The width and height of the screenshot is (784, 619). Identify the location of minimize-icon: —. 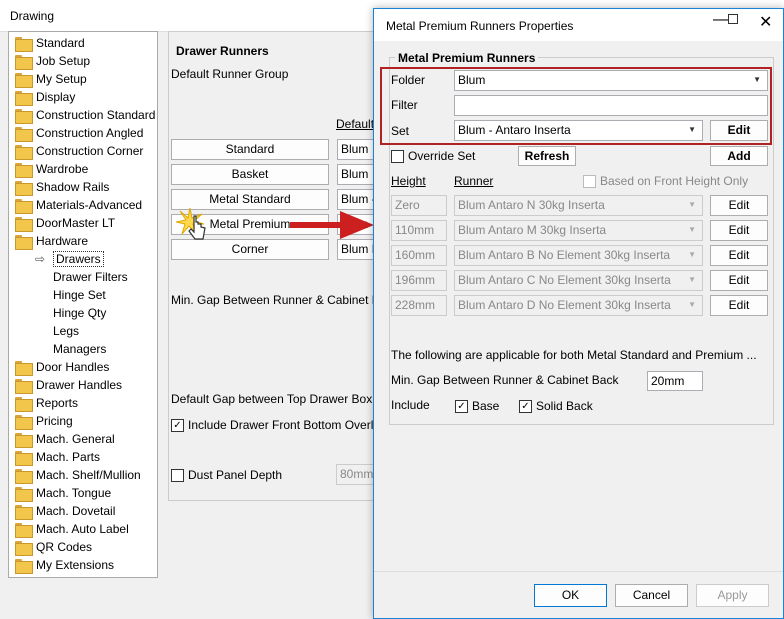
(721, 20).